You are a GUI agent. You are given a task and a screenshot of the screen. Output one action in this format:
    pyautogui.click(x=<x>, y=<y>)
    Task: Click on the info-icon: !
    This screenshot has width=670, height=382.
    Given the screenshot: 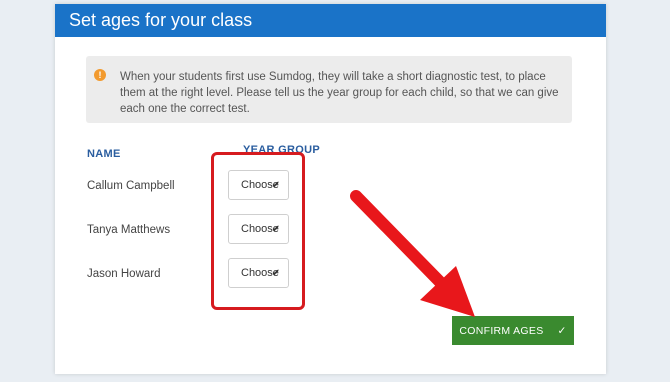 What is the action you would take?
    pyautogui.click(x=100, y=75)
    